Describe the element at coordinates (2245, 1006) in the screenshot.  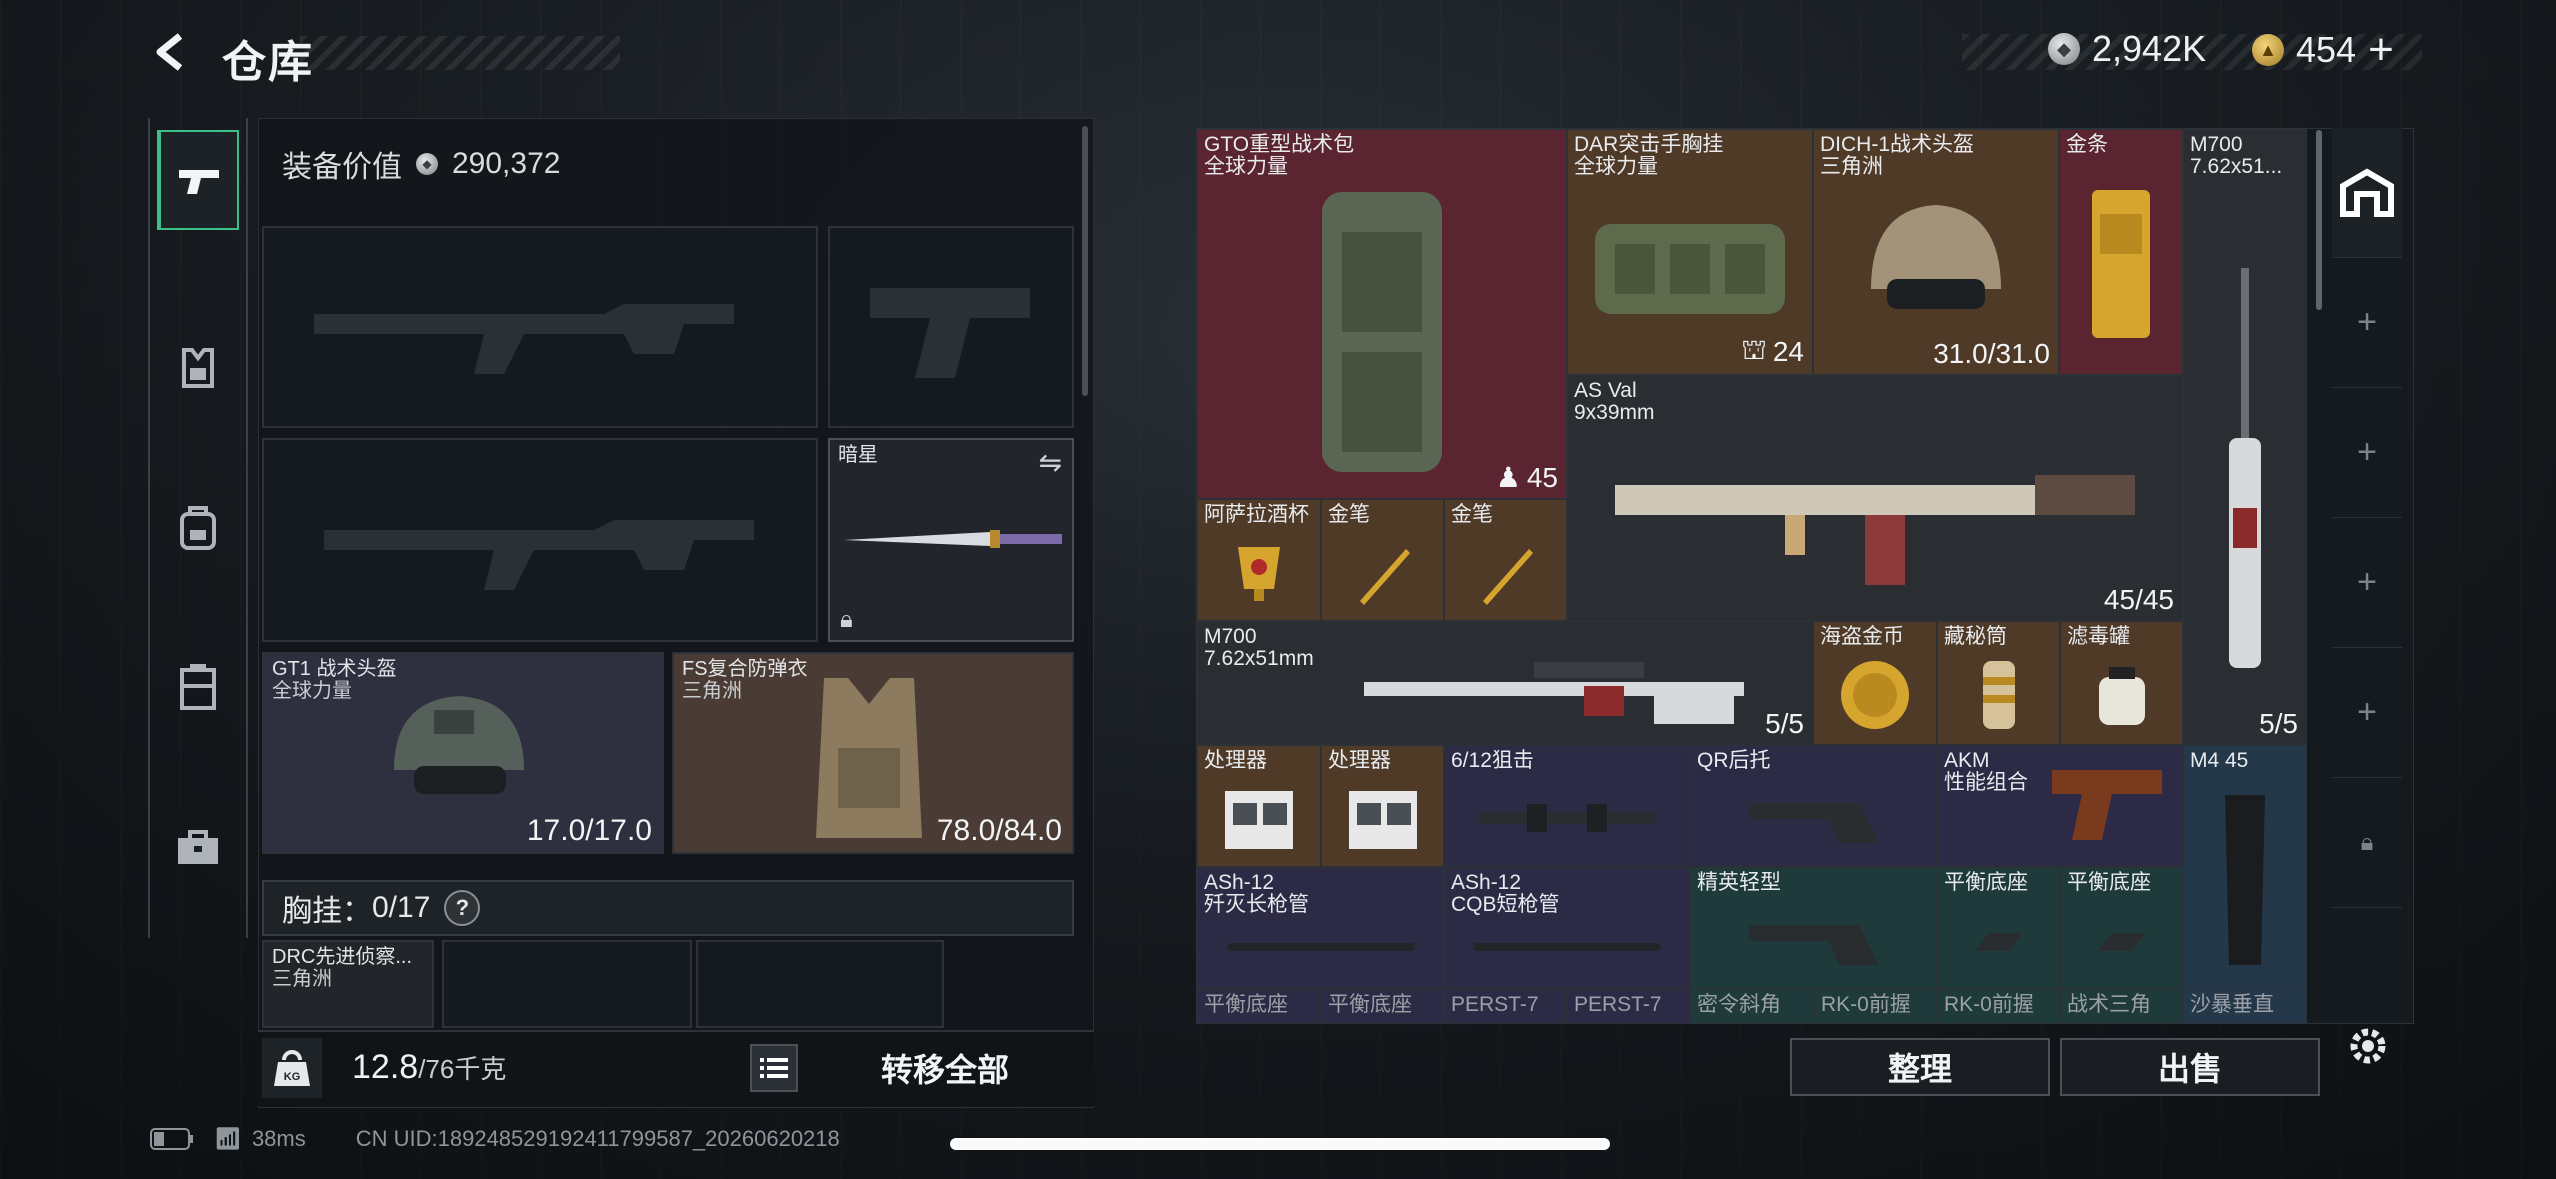
I see `stash-item: 沙暴垂直` at that location.